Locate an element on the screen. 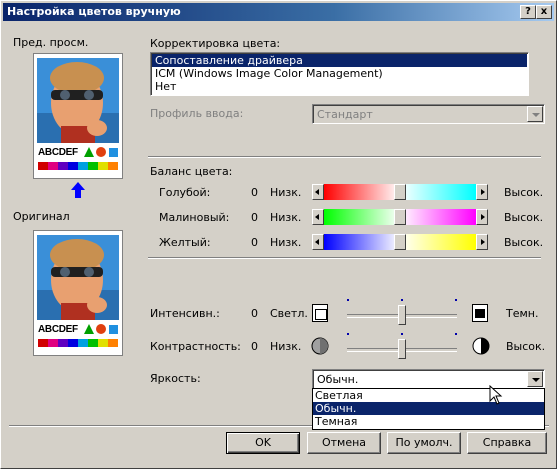 The image size is (557, 469). original-label: Оригинал is located at coordinates (41, 216).